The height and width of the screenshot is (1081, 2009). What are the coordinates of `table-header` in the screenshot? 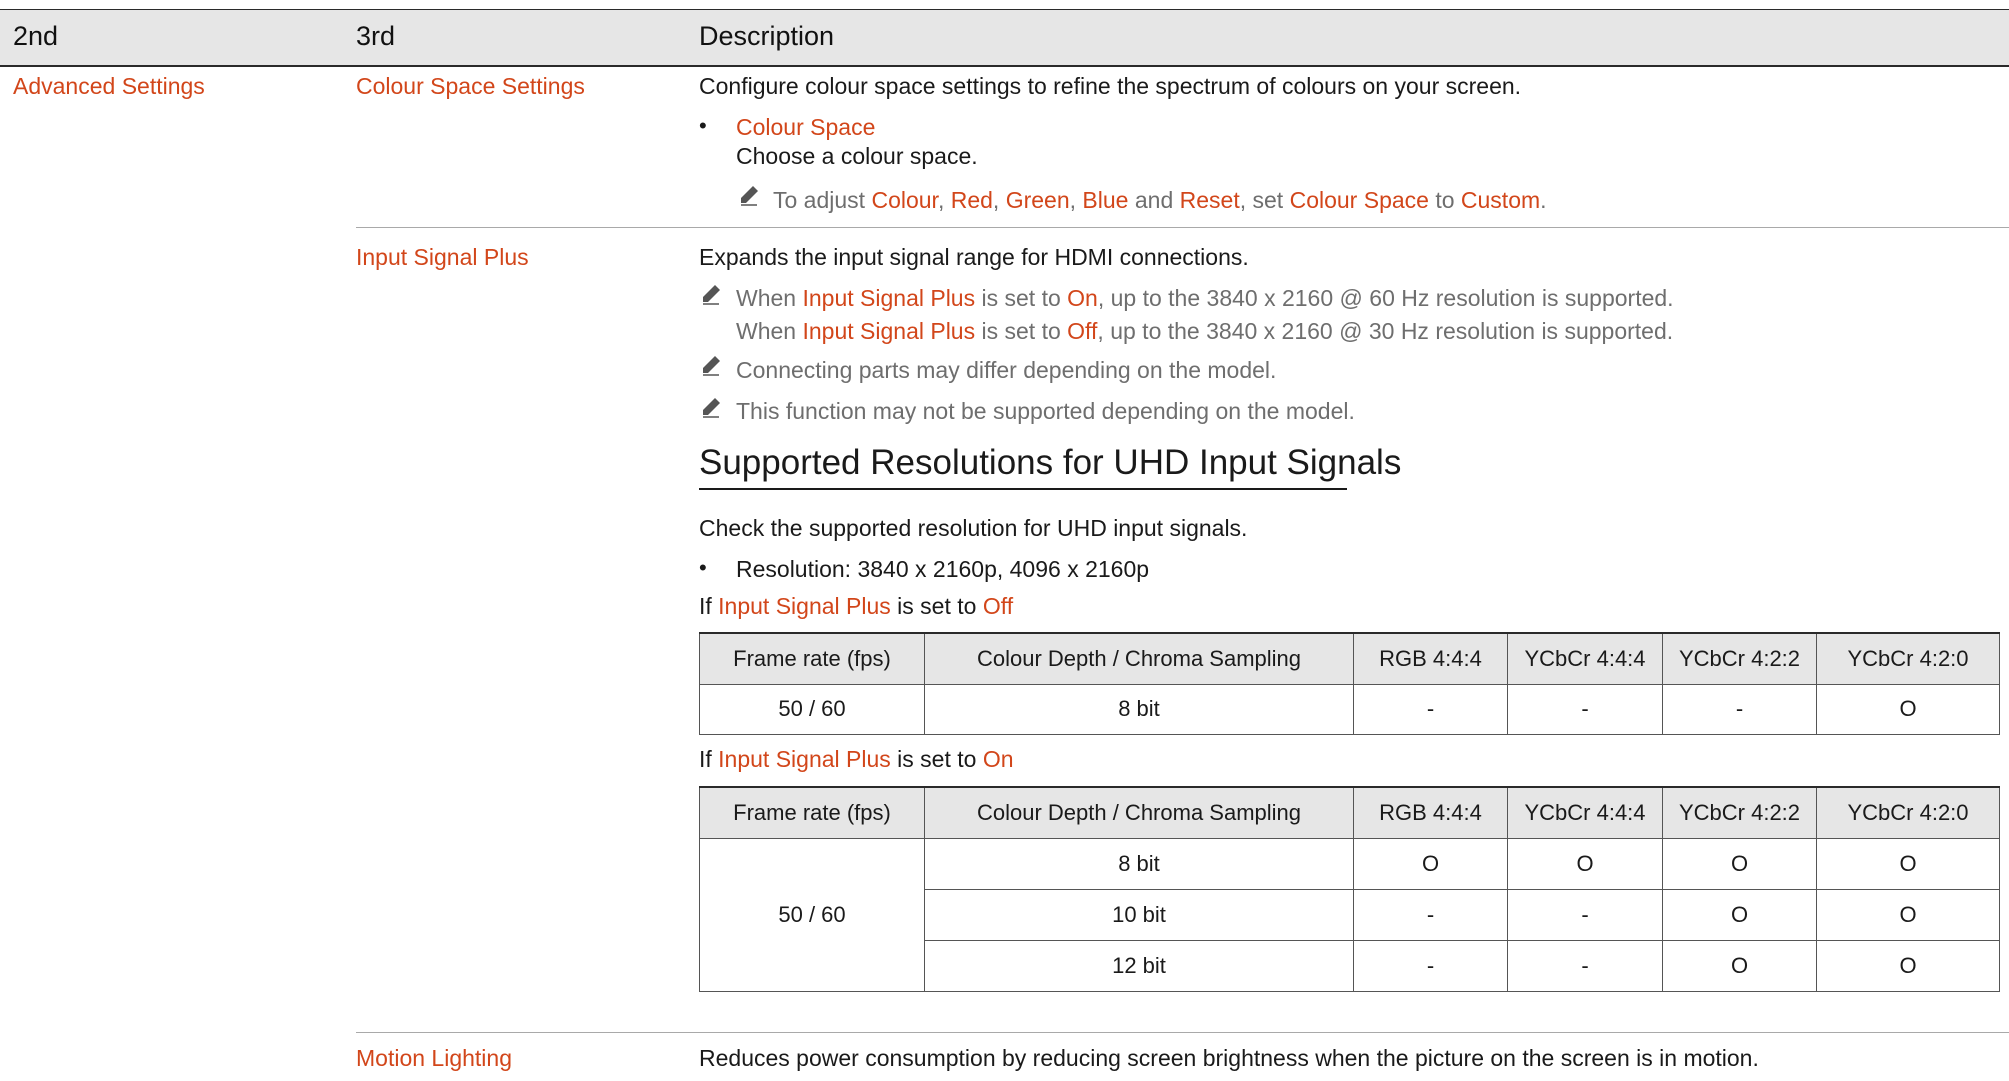 It's located at (1004, 37).